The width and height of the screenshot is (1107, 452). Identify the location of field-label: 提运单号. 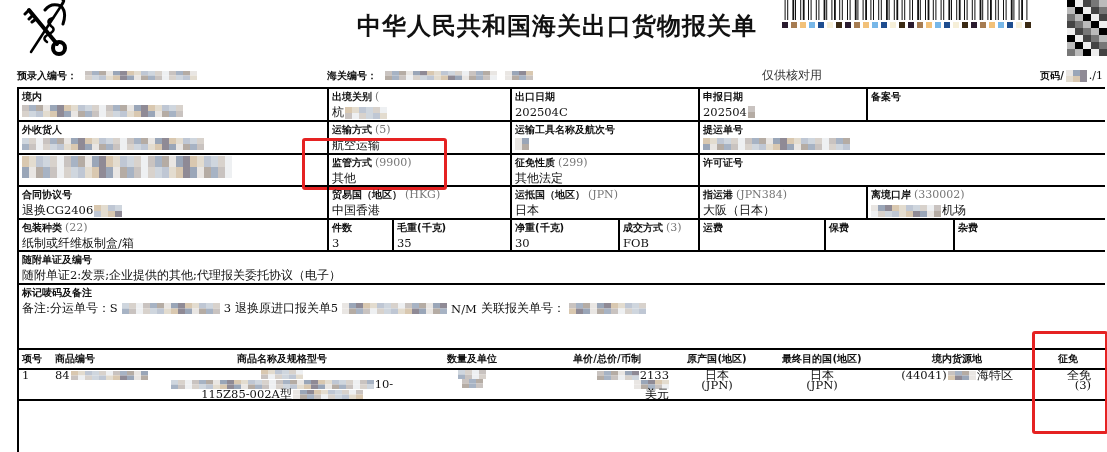
(723, 130).